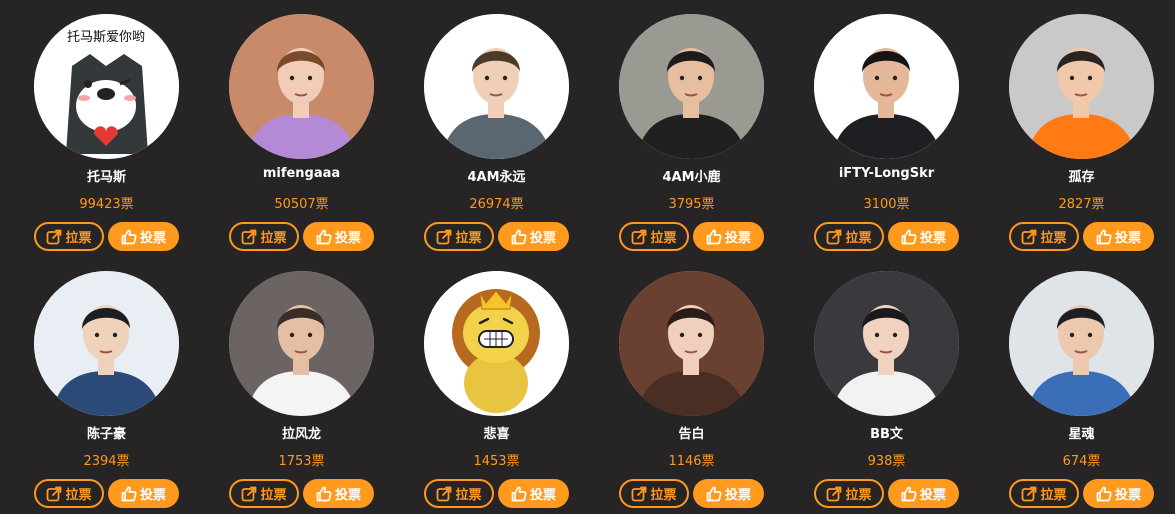  Describe the element at coordinates (691, 461) in the screenshot. I see `vote-count: 1146票` at that location.